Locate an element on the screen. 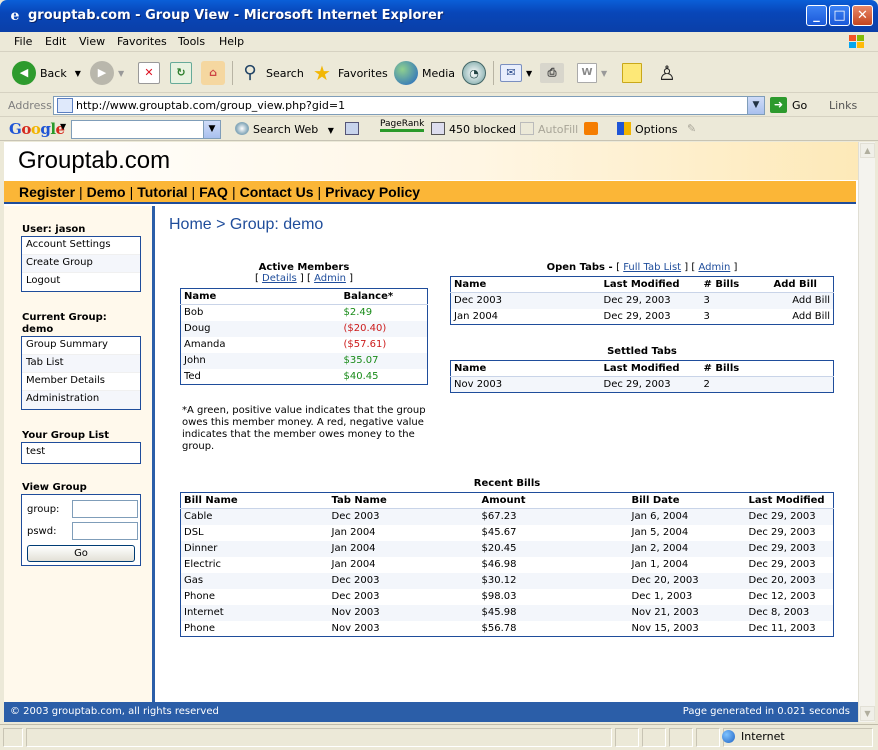 Image resolution: width=878 pixels, height=750 pixels. bill-name: Internet is located at coordinates (254, 612).